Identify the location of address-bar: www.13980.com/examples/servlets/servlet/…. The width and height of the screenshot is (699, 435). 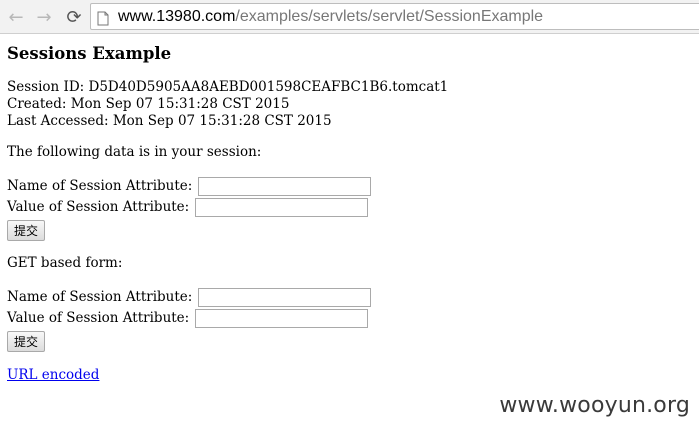
(394, 16).